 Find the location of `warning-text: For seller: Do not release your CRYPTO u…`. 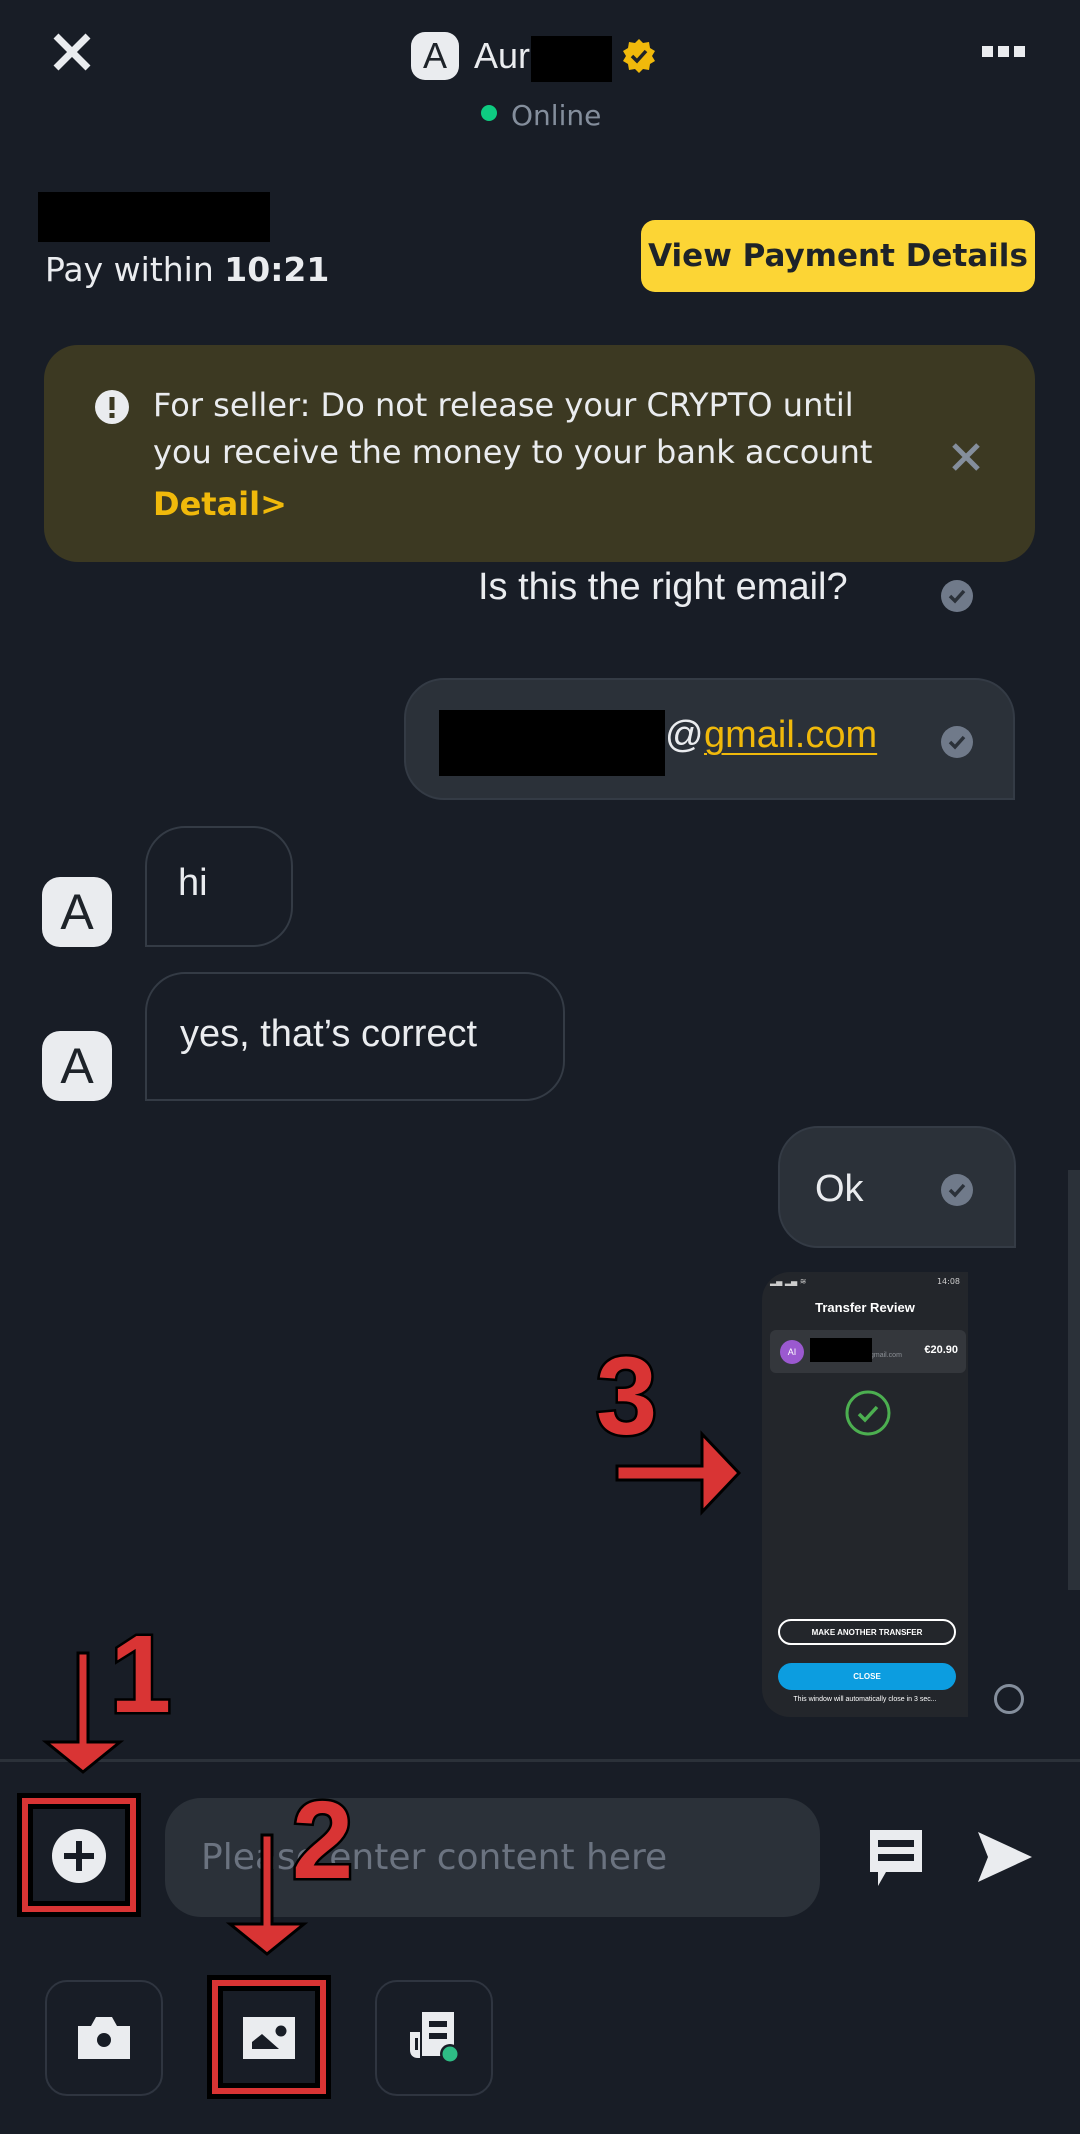

warning-text: For seller: Do not release your CRYPTO u… is located at coordinates (513, 428).